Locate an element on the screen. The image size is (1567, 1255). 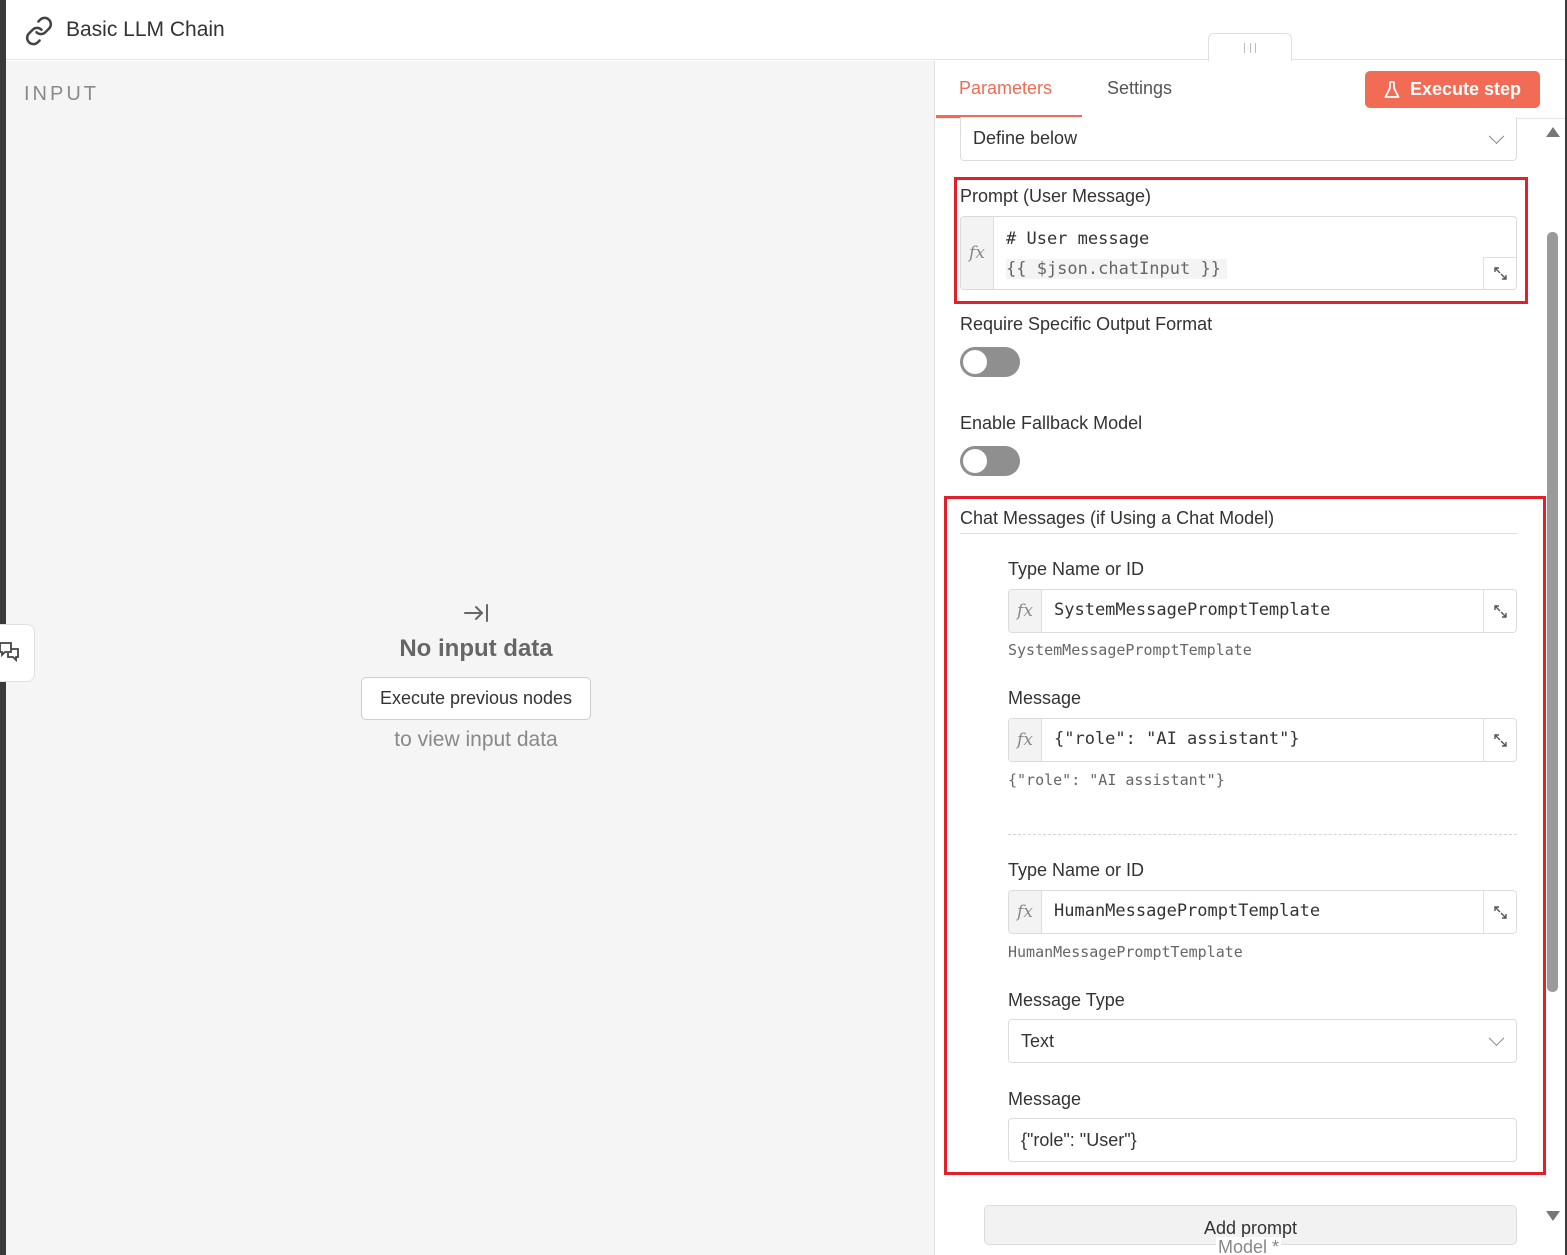
arrow-to-line-icon is located at coordinates (476, 613).